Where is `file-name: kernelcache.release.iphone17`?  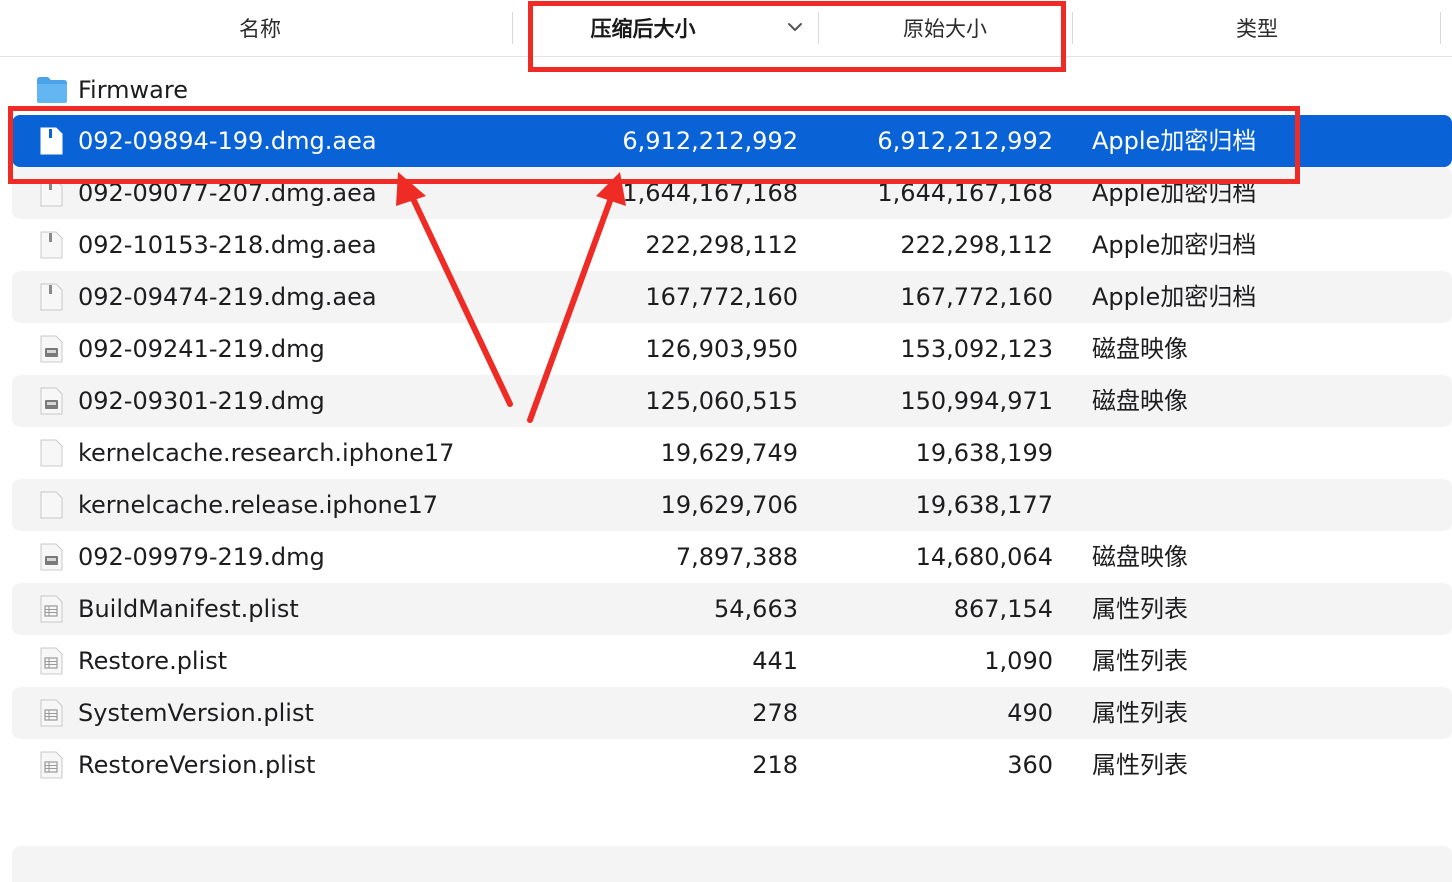
file-name: kernelcache.release.iphone17 is located at coordinates (258, 505).